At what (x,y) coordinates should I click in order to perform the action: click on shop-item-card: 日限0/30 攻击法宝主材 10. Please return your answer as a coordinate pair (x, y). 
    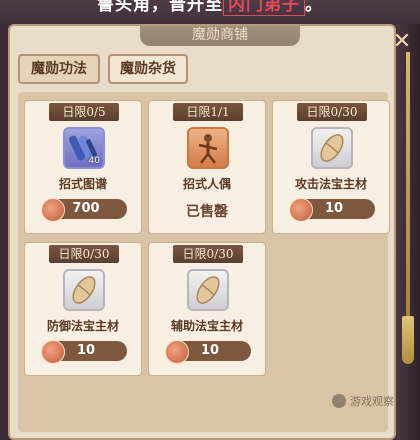
    Looking at the image, I should click on (331, 167).